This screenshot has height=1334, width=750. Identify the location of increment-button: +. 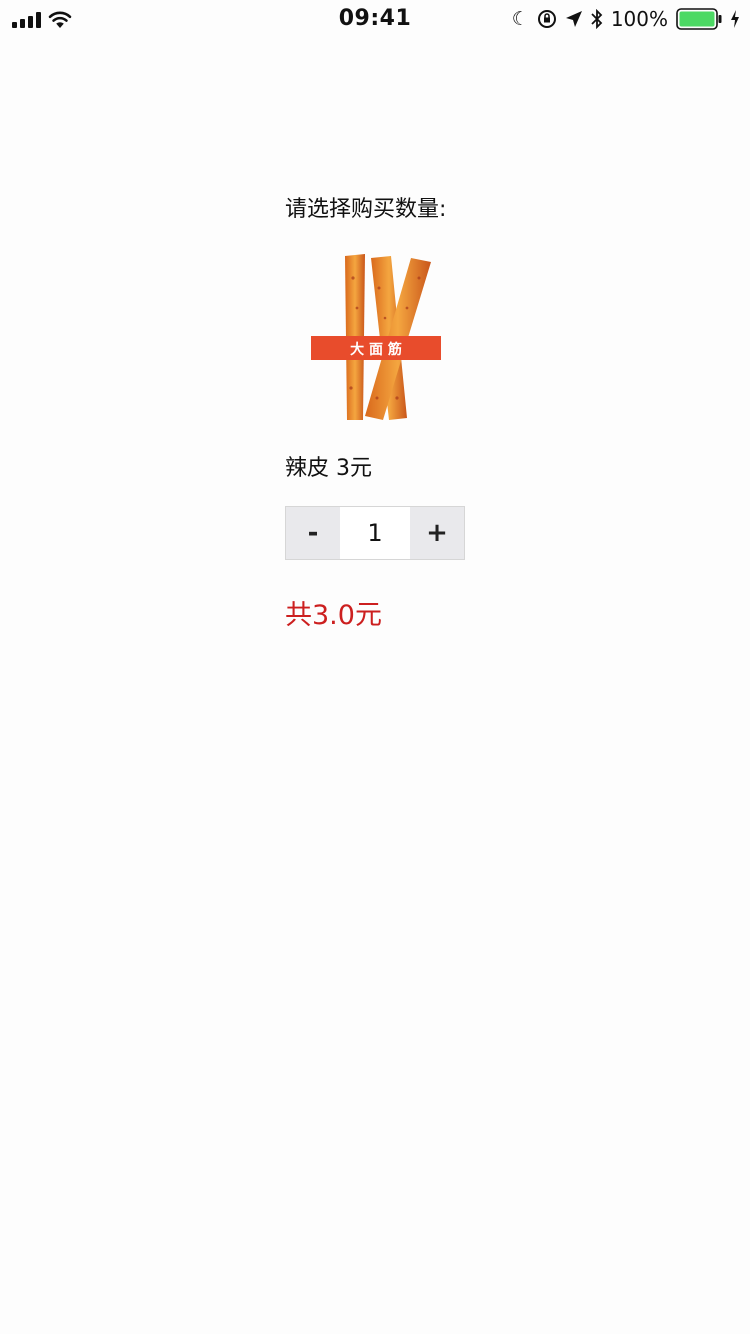
(437, 533).